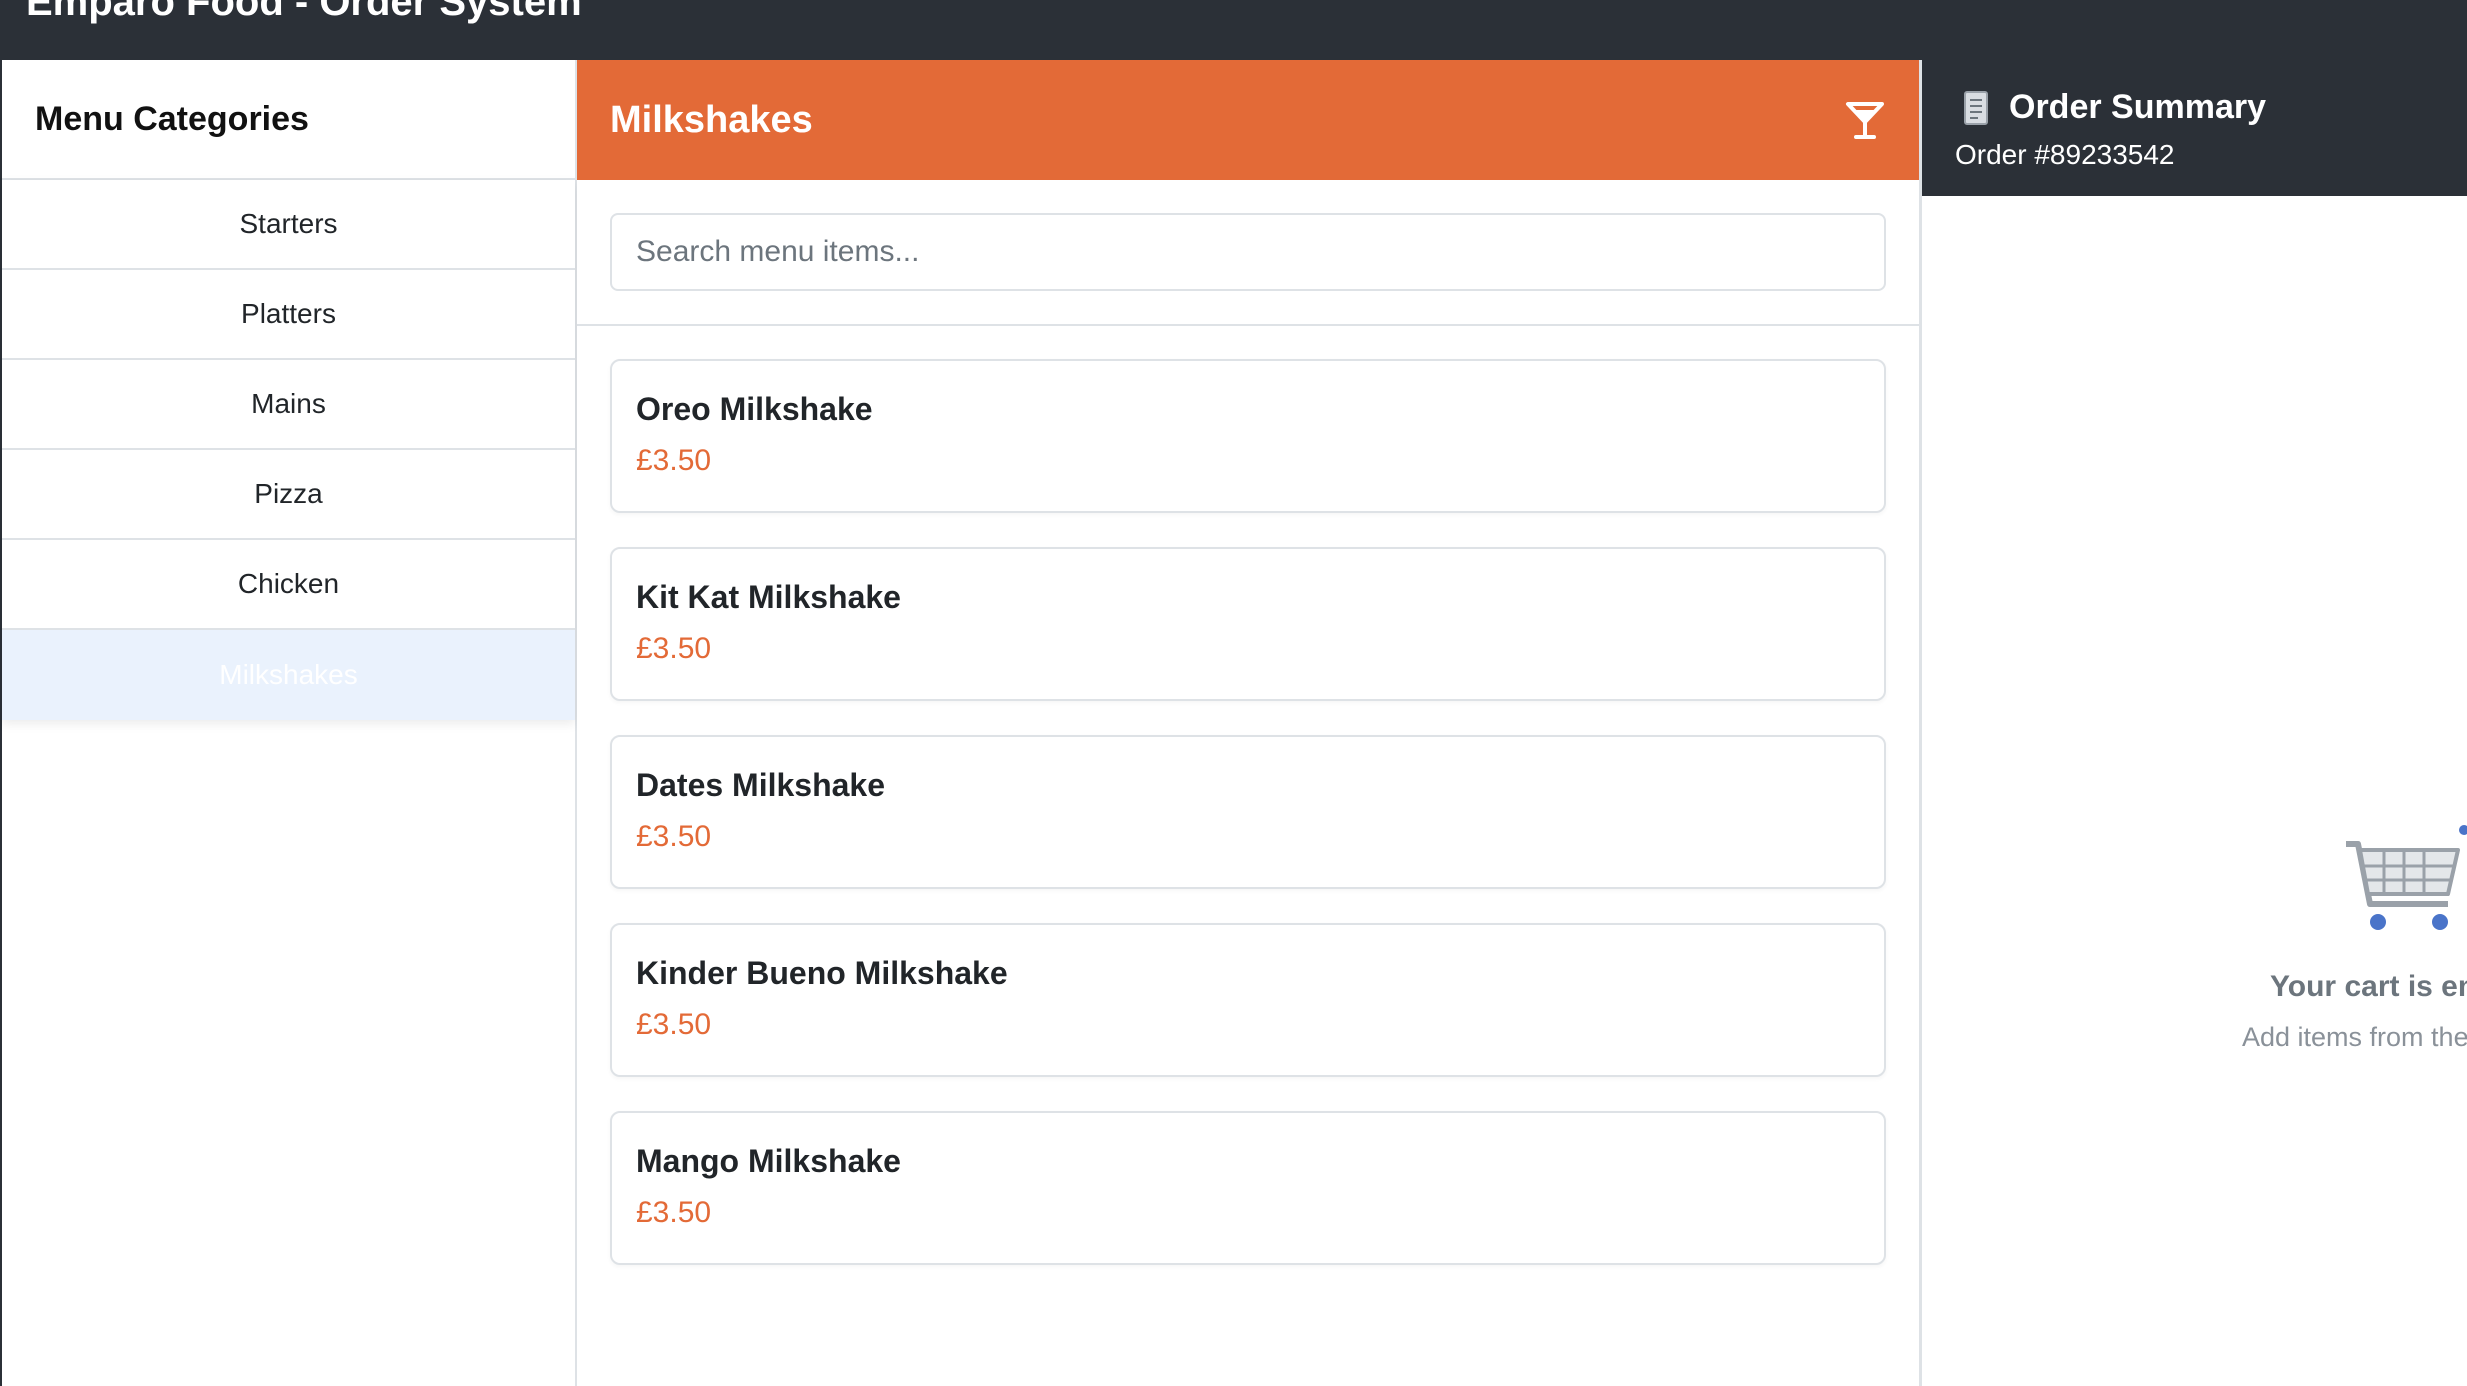 This screenshot has width=2467, height=1386. I want to click on receipt-icon, so click(1976, 107).